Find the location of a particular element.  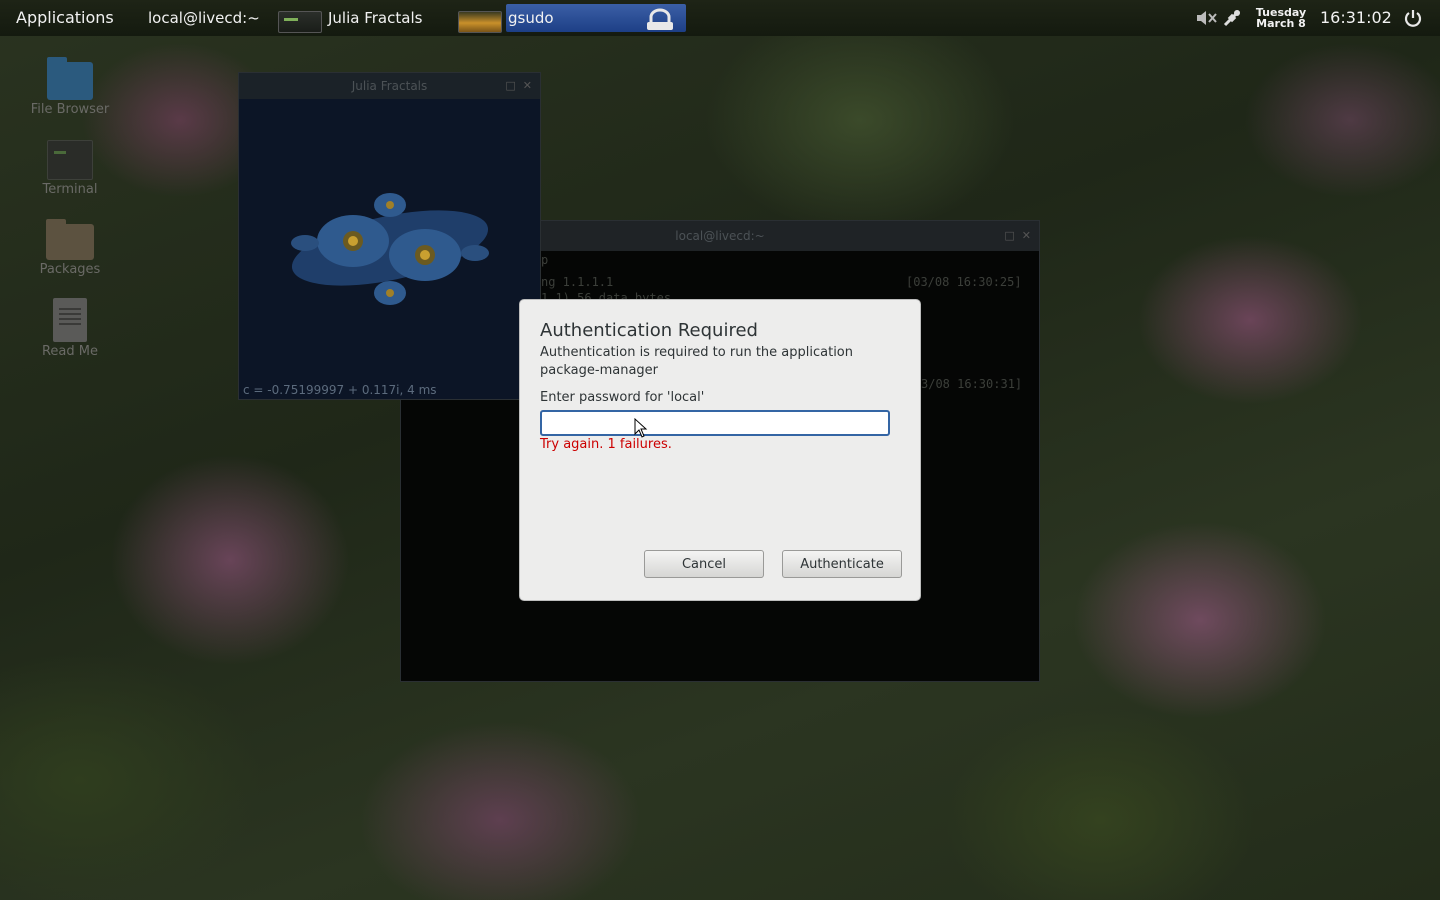

authenticate-button: Authenticate is located at coordinates (842, 564).